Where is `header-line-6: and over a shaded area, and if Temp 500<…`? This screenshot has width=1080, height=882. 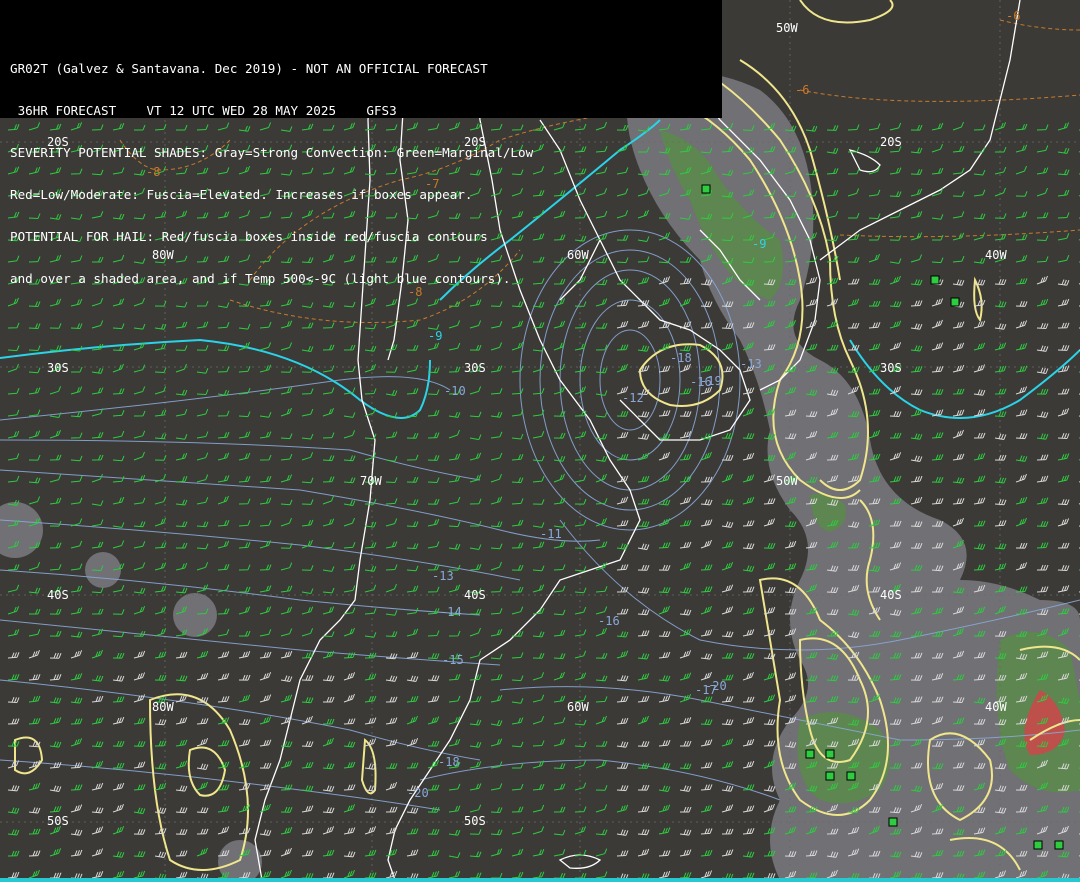 header-line-6: and over a shaded area, and if Temp 500<… is located at coordinates (260, 278).